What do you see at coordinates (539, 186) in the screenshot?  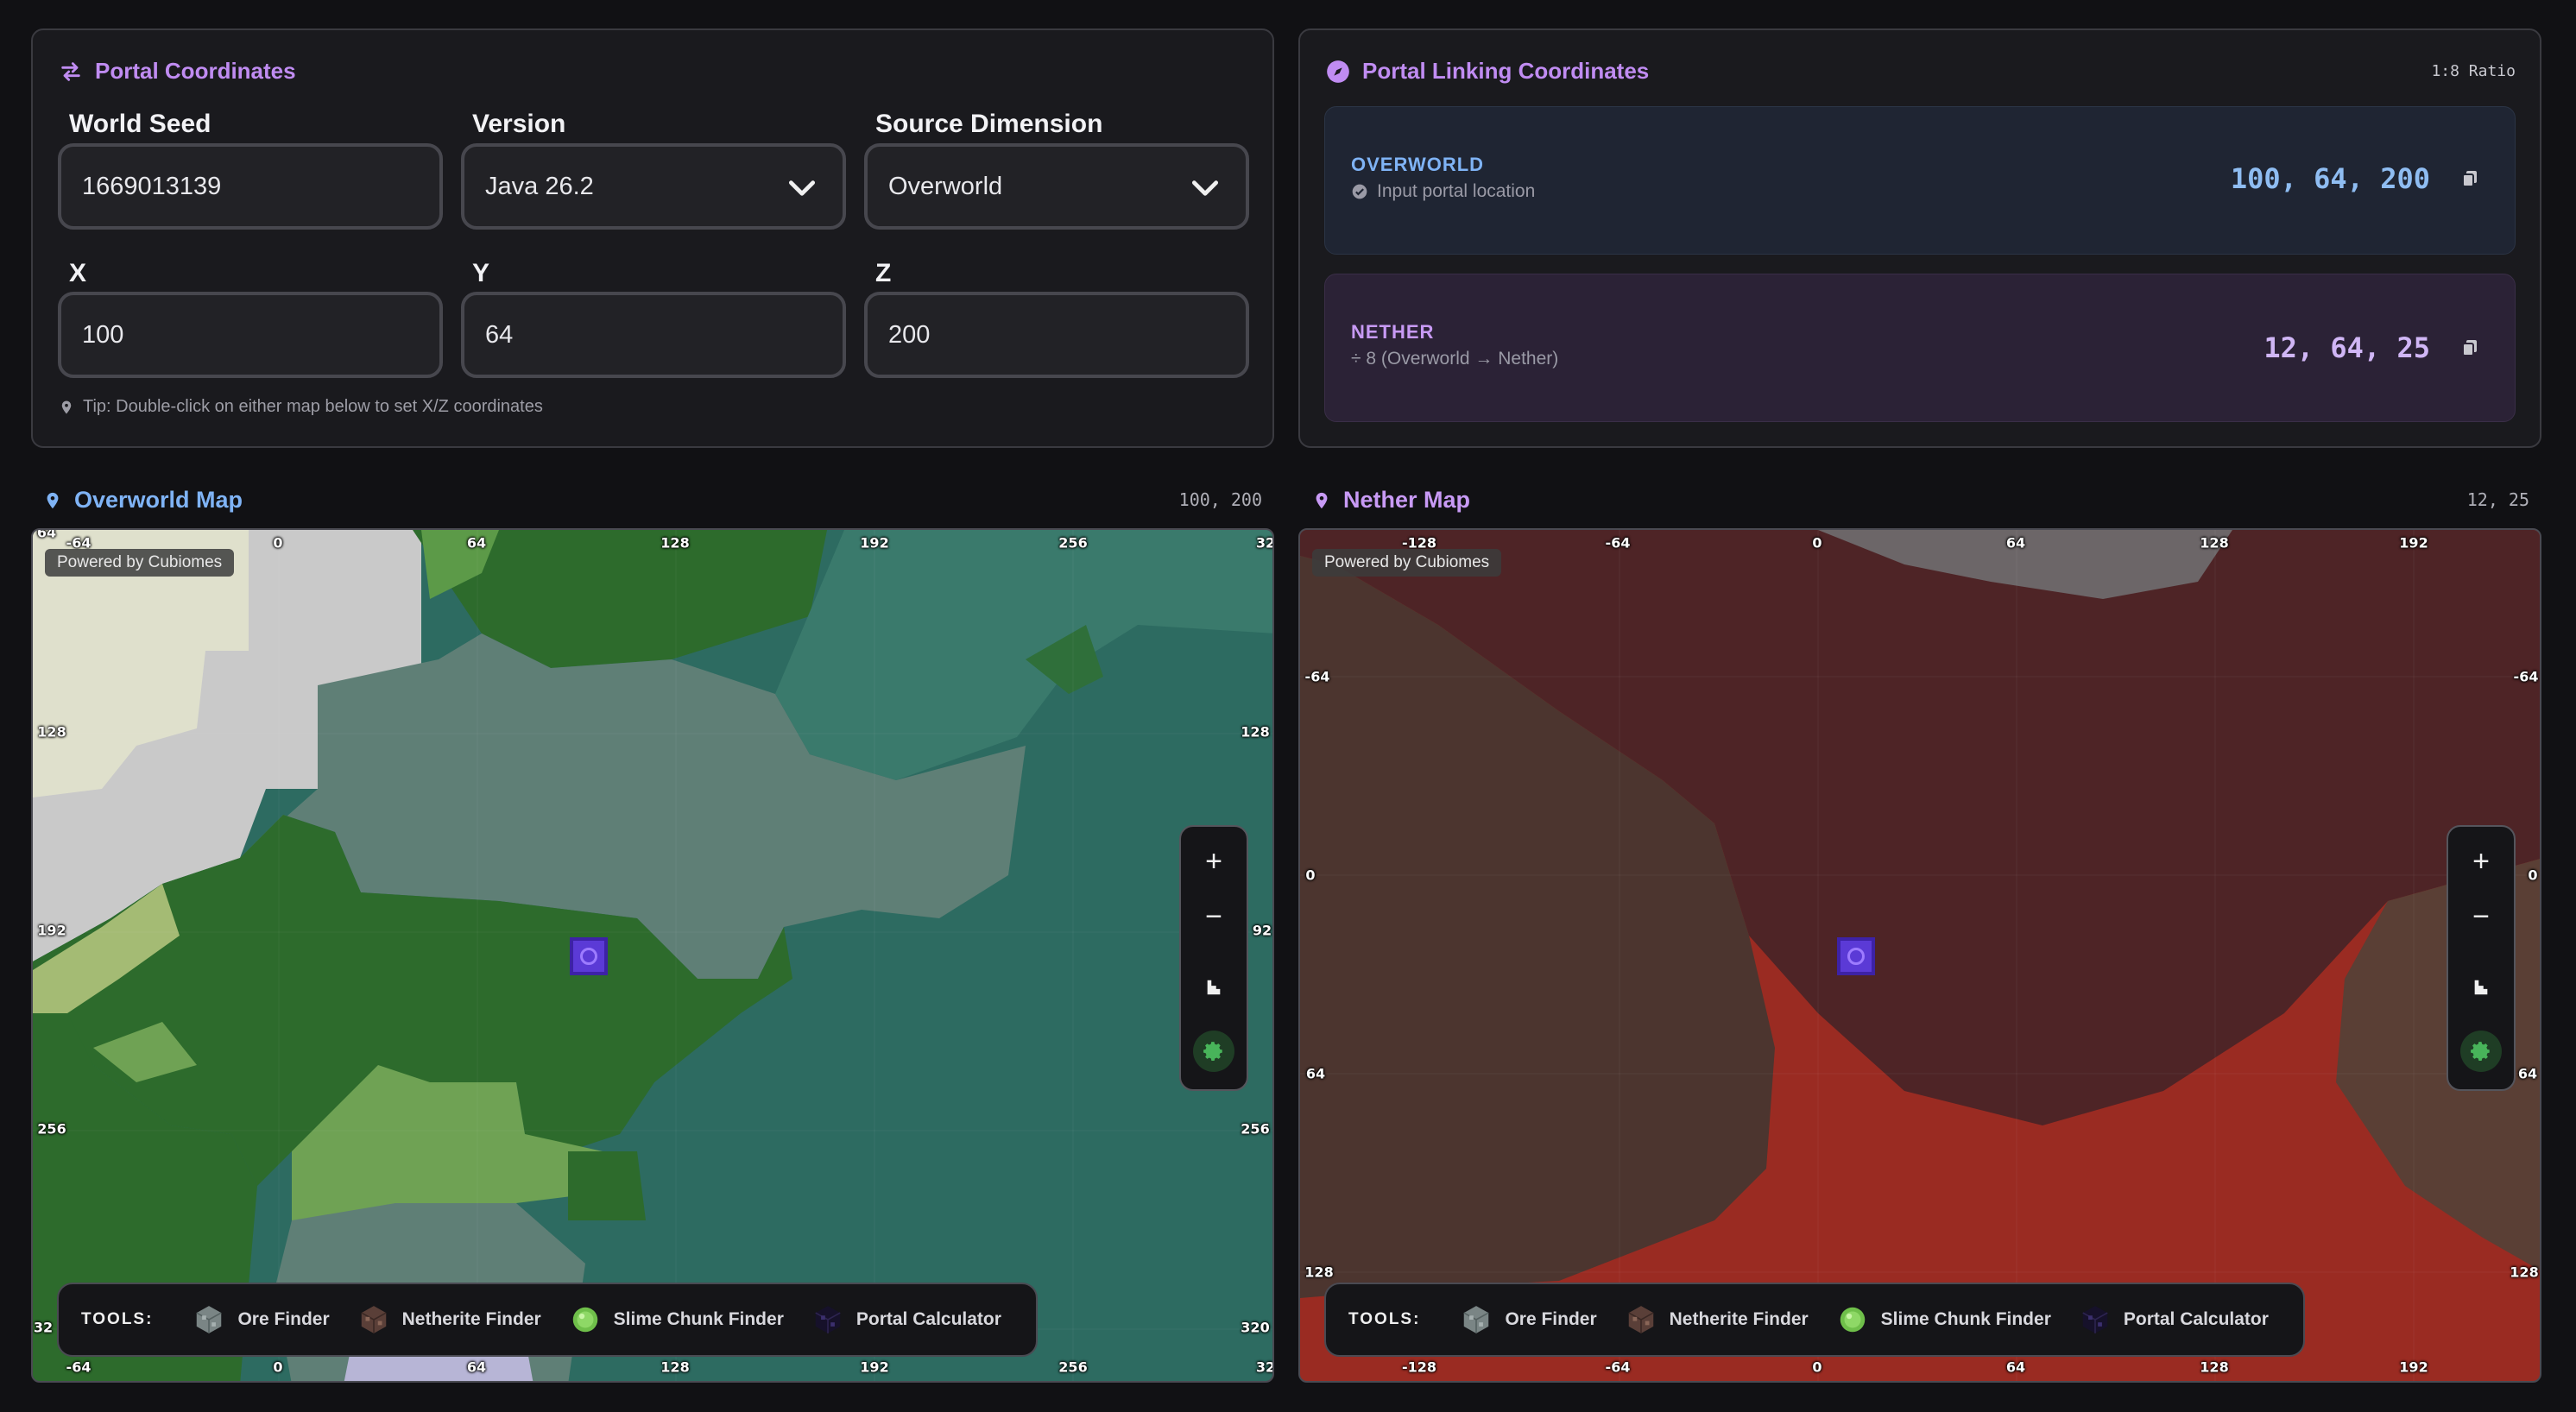 I see `version-value: Java 26.2` at bounding box center [539, 186].